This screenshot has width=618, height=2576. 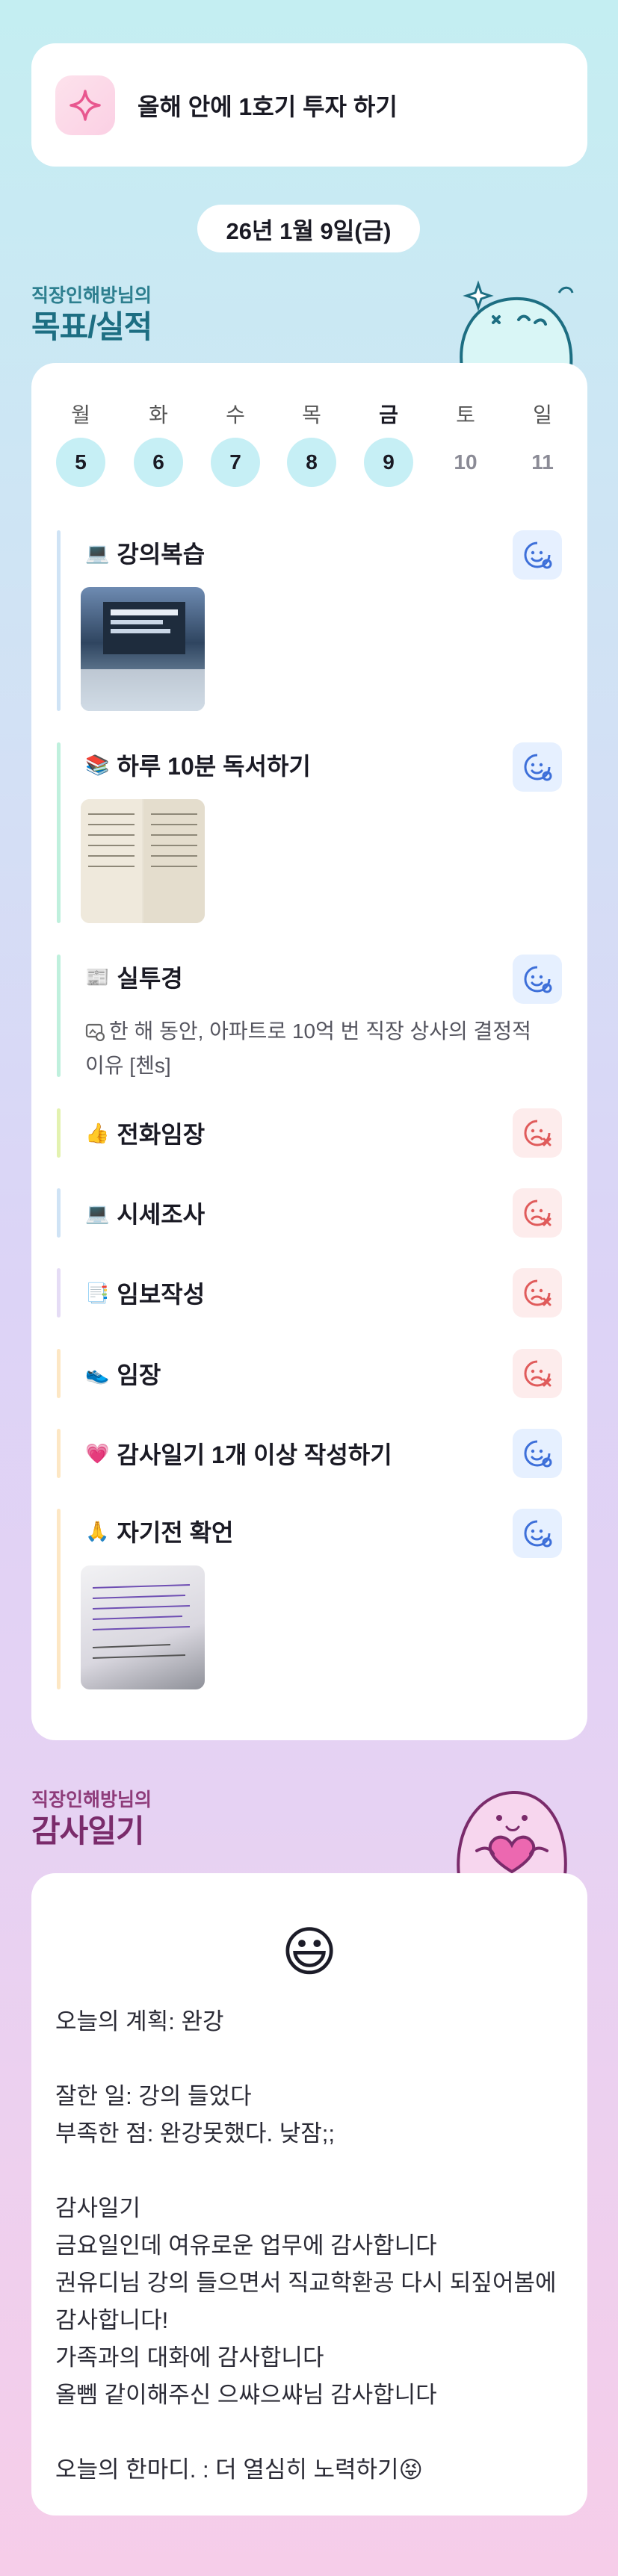 I want to click on diary-section-title: 감사일기, so click(x=88, y=1831).